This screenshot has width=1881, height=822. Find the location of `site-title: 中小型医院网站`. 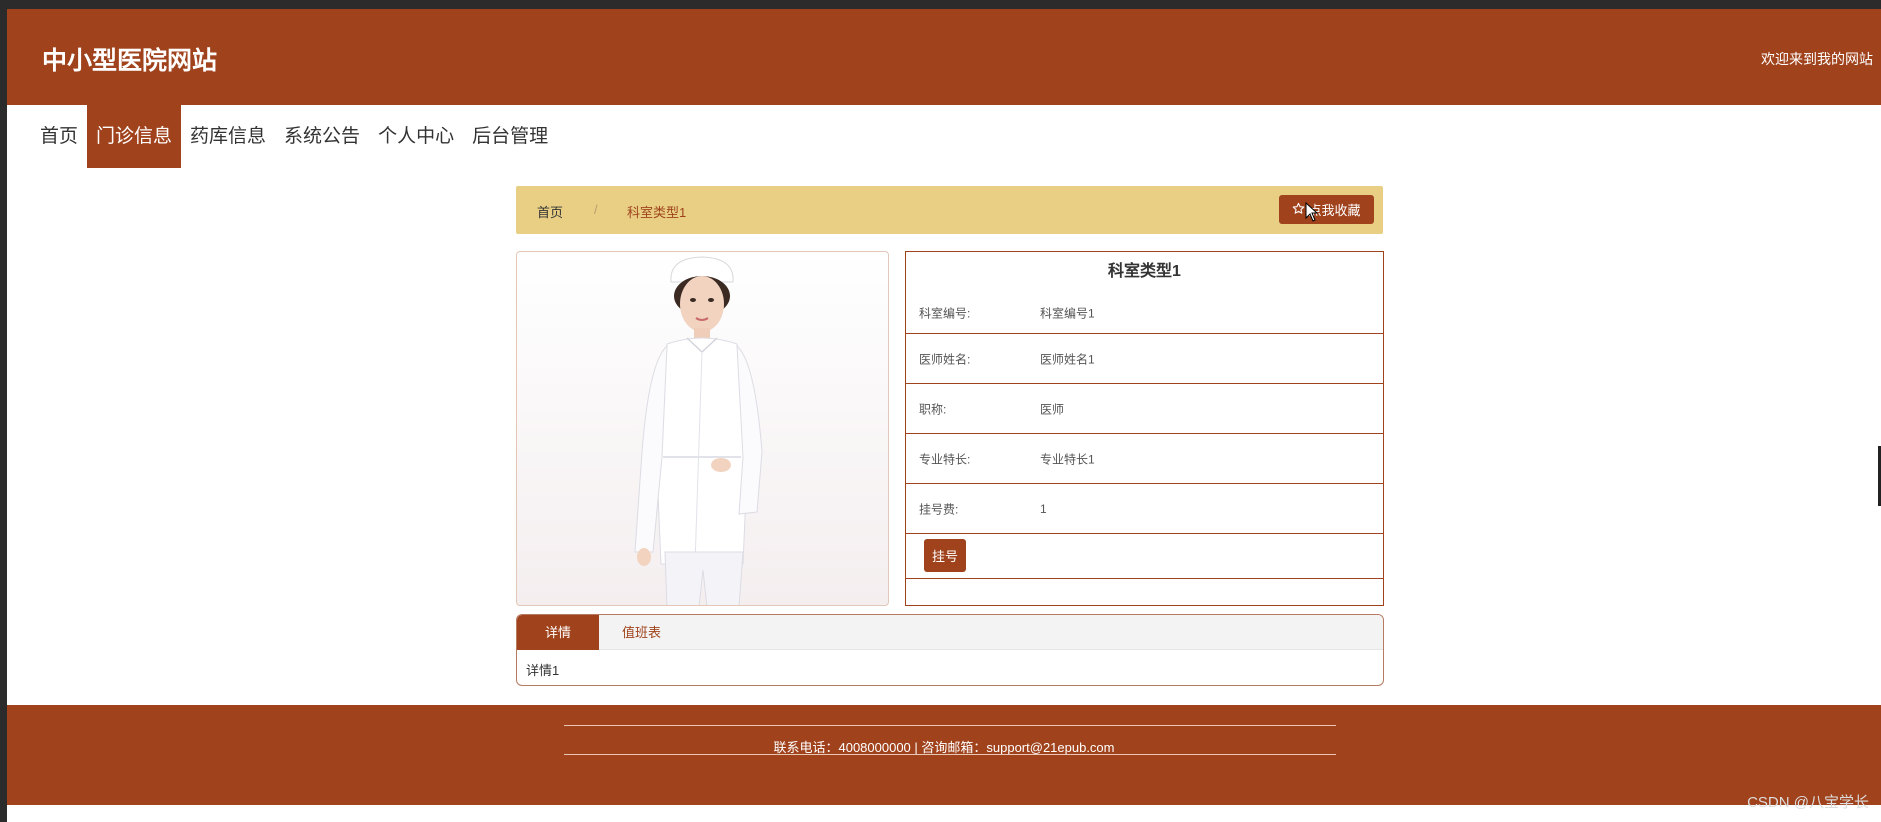

site-title: 中小型医院网站 is located at coordinates (129, 59).